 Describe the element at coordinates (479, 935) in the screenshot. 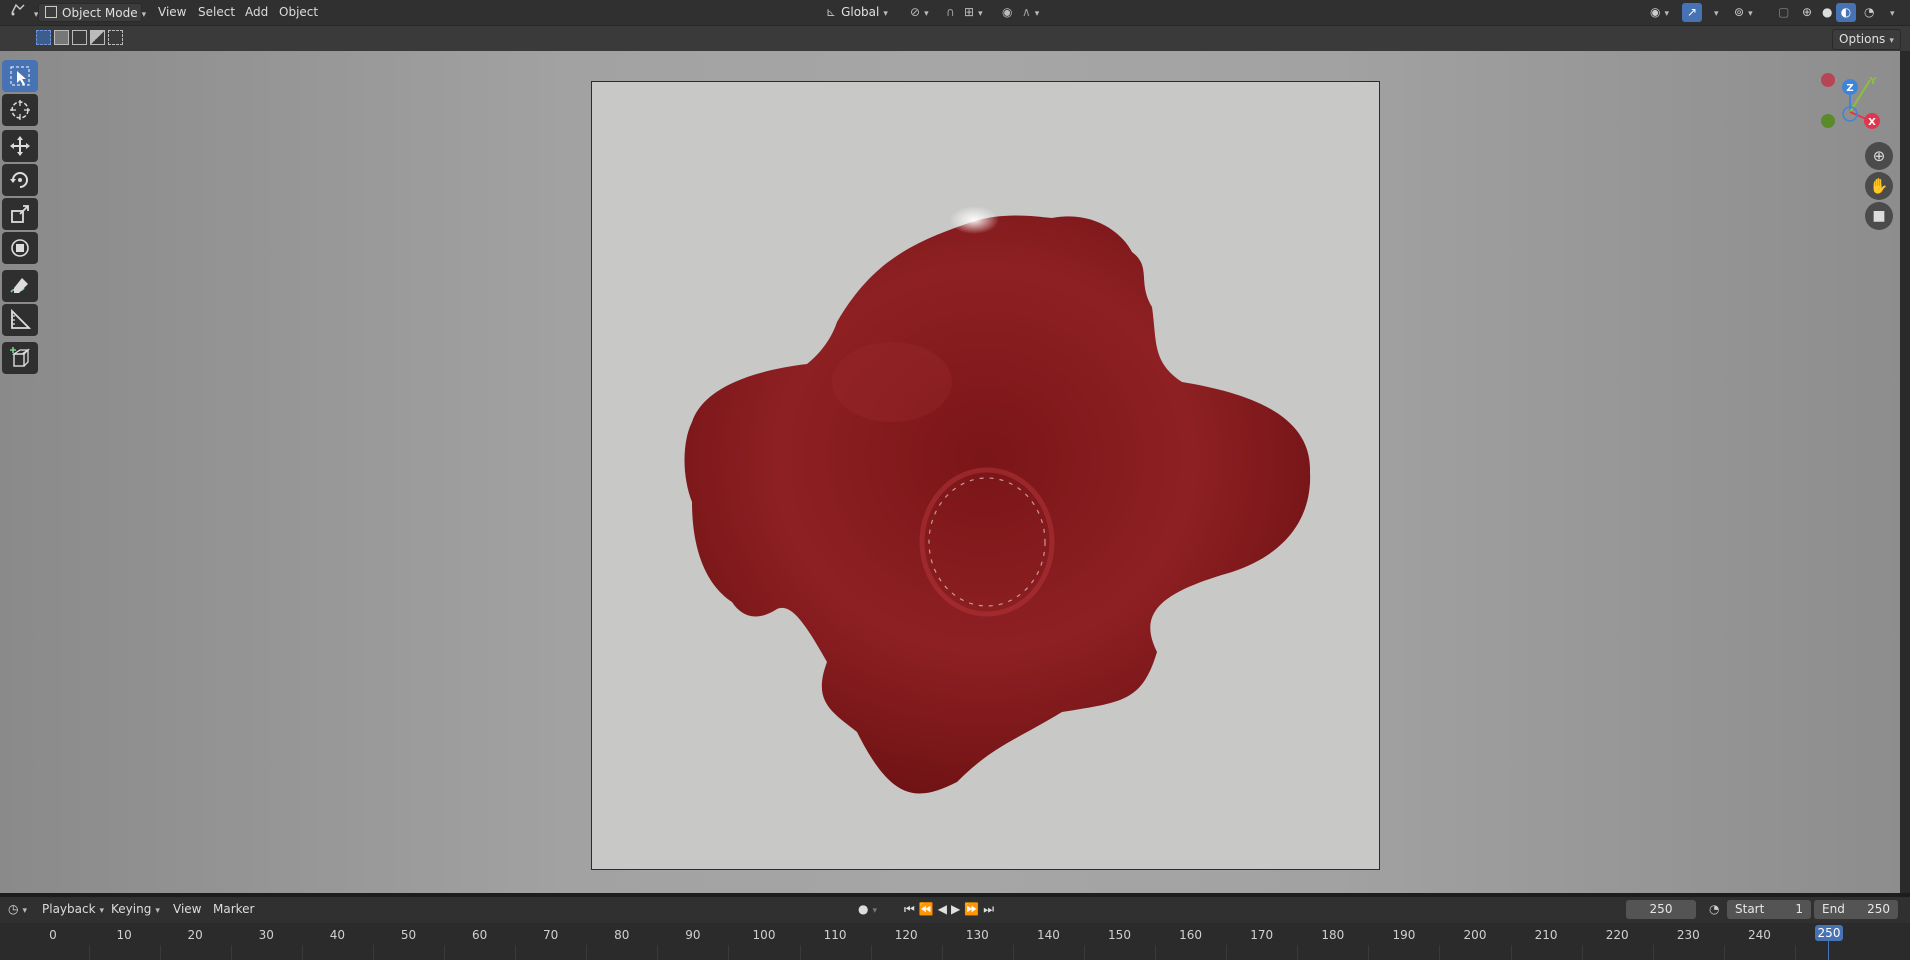

I see `ruler-tick-label: 60` at that location.